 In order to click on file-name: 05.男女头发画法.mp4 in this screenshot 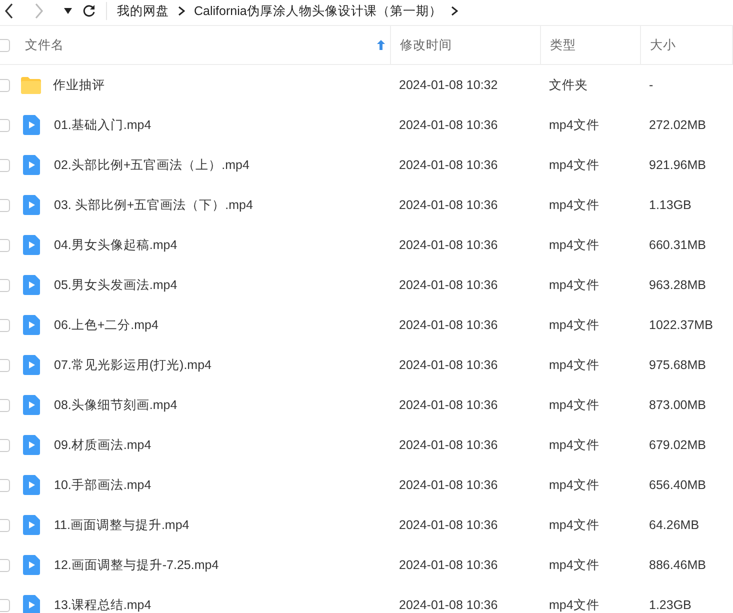, I will do `click(116, 285)`.